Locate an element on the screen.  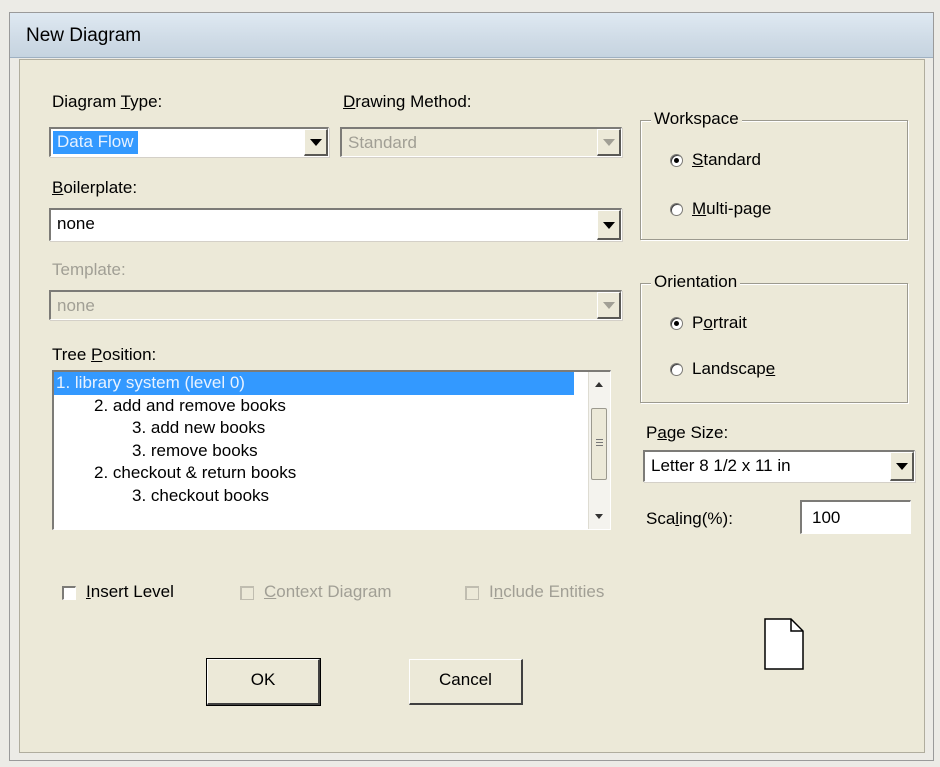
tree-item-label: 2. checkout & return books is located at coordinates (195, 472).